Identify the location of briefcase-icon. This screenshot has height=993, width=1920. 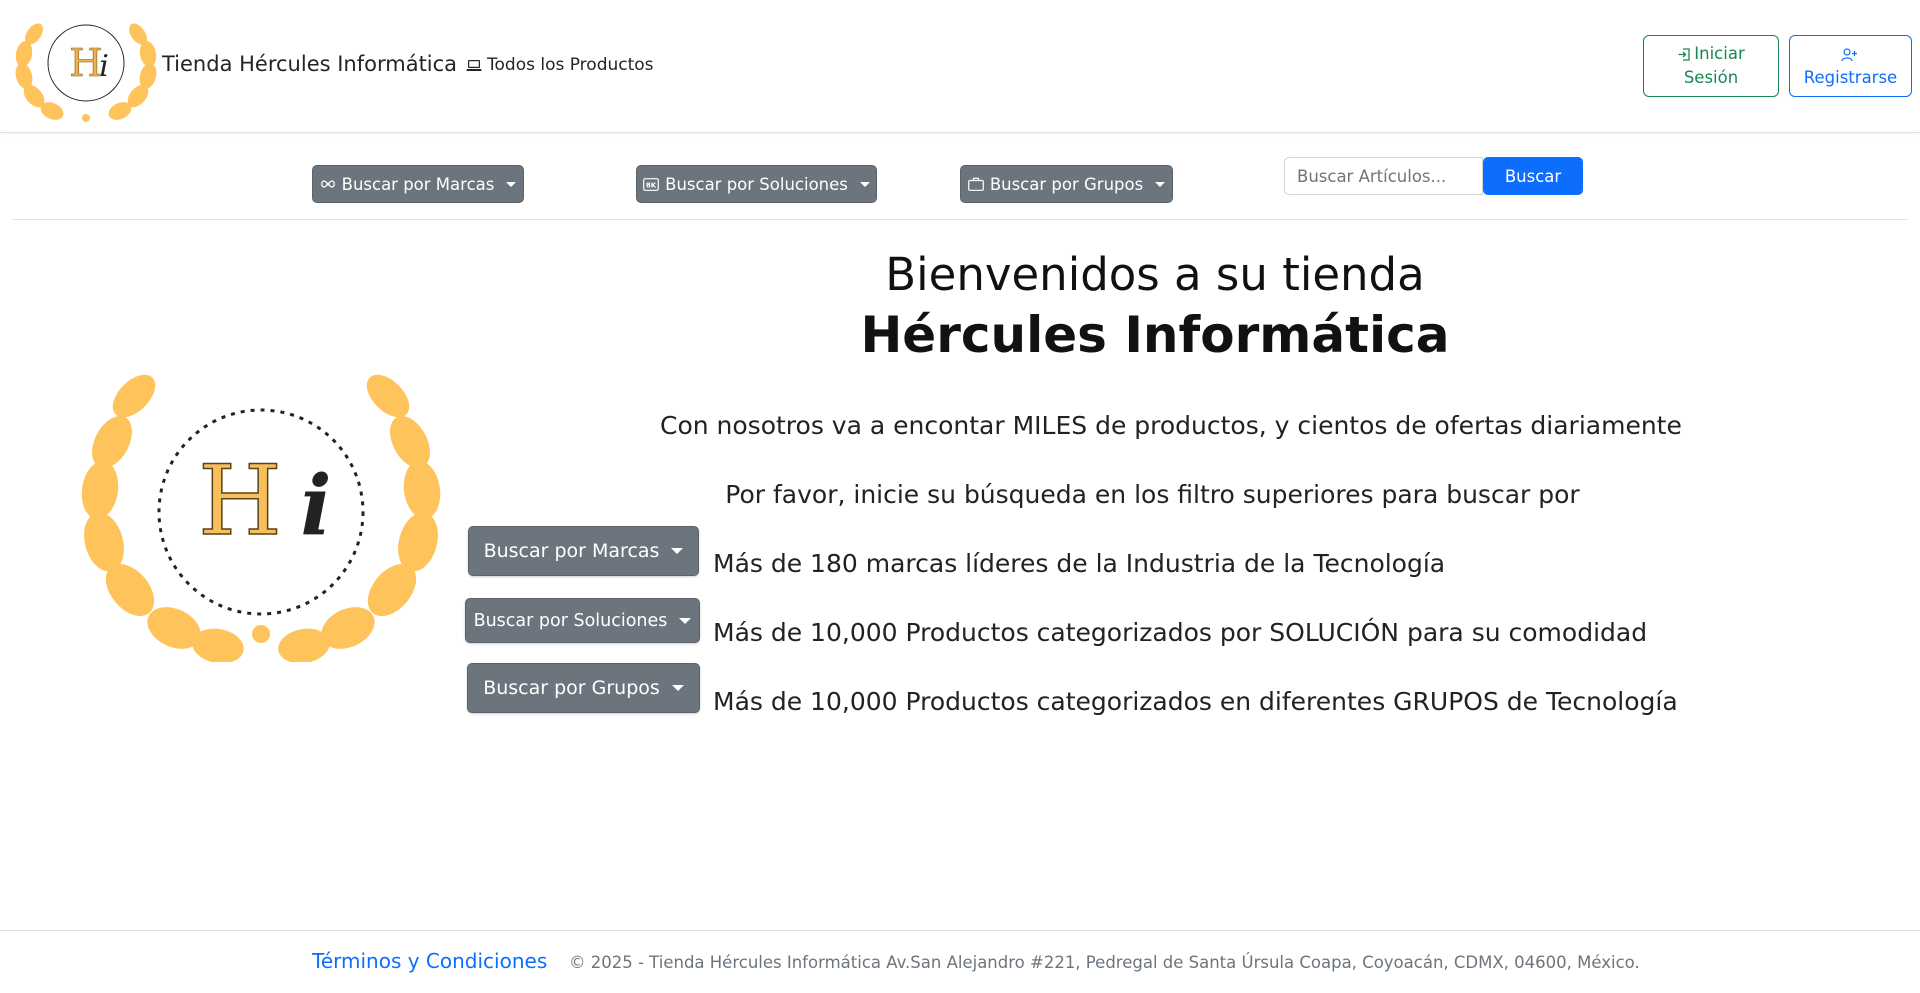
(975, 184).